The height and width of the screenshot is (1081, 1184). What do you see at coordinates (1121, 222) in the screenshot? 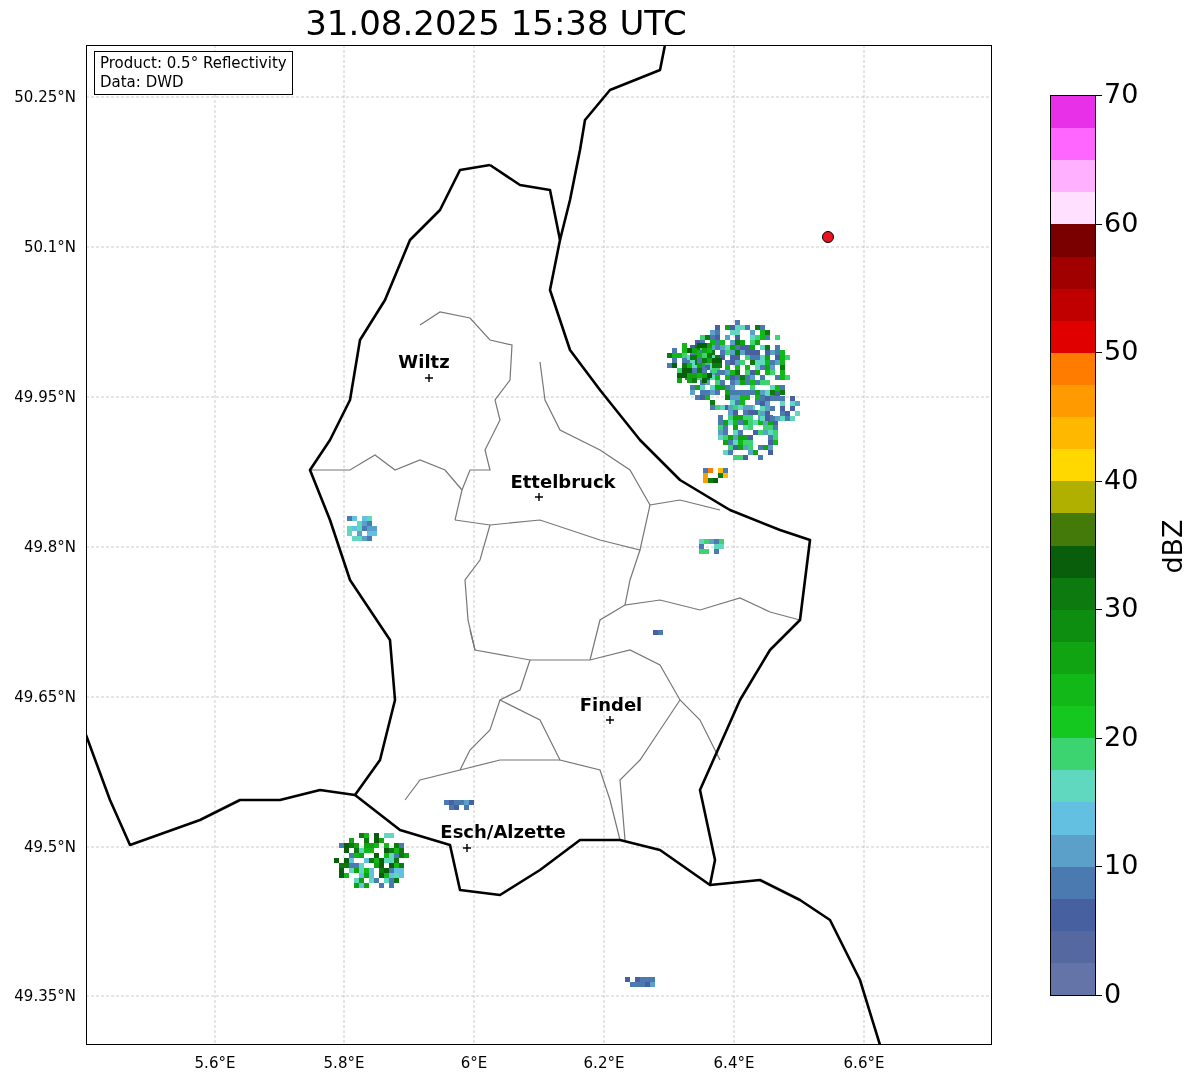
I see `scale-tick-label: 60` at bounding box center [1121, 222].